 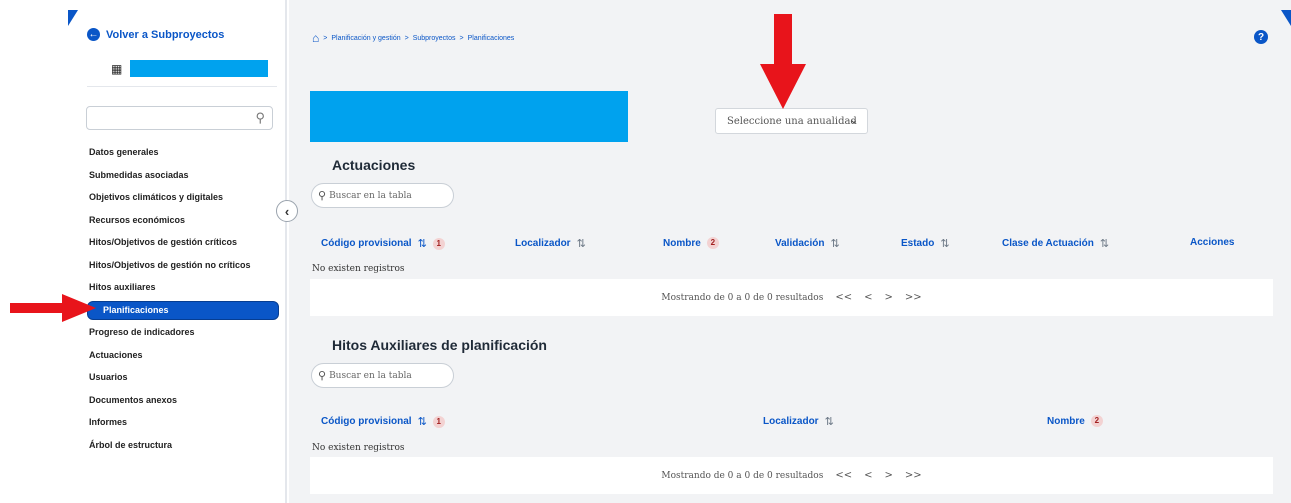 What do you see at coordinates (800, 243) in the screenshot?
I see `column-label: Validación` at bounding box center [800, 243].